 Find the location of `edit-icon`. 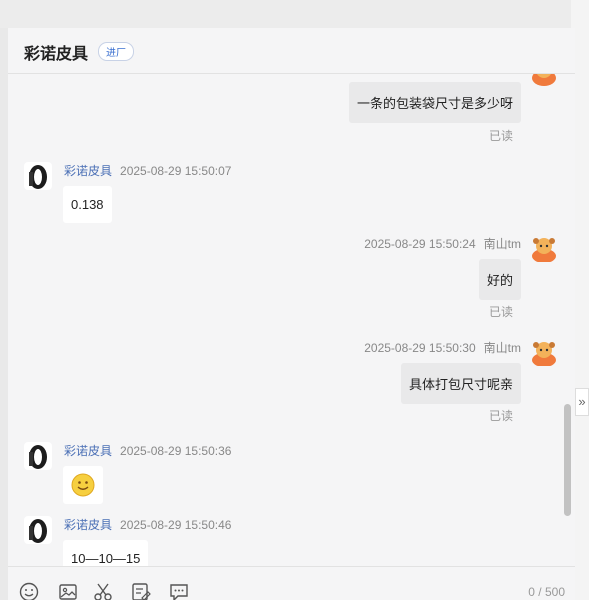

edit-icon is located at coordinates (141, 590).